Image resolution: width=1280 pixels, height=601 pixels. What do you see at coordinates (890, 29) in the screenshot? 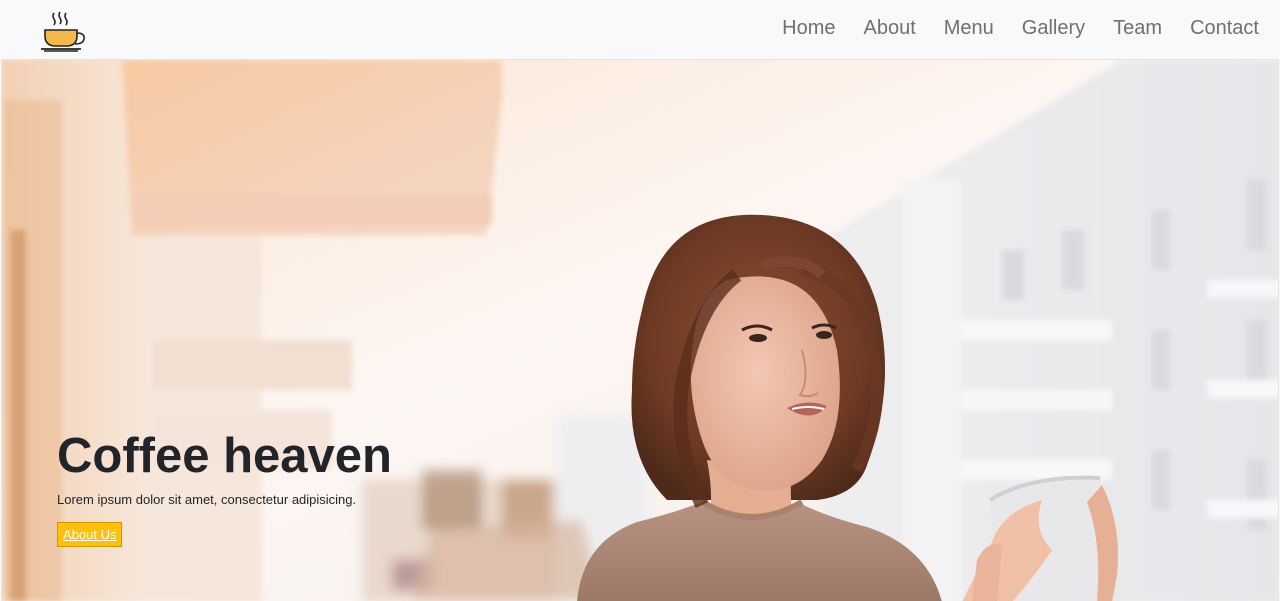
I see `nav-link-about: About` at bounding box center [890, 29].